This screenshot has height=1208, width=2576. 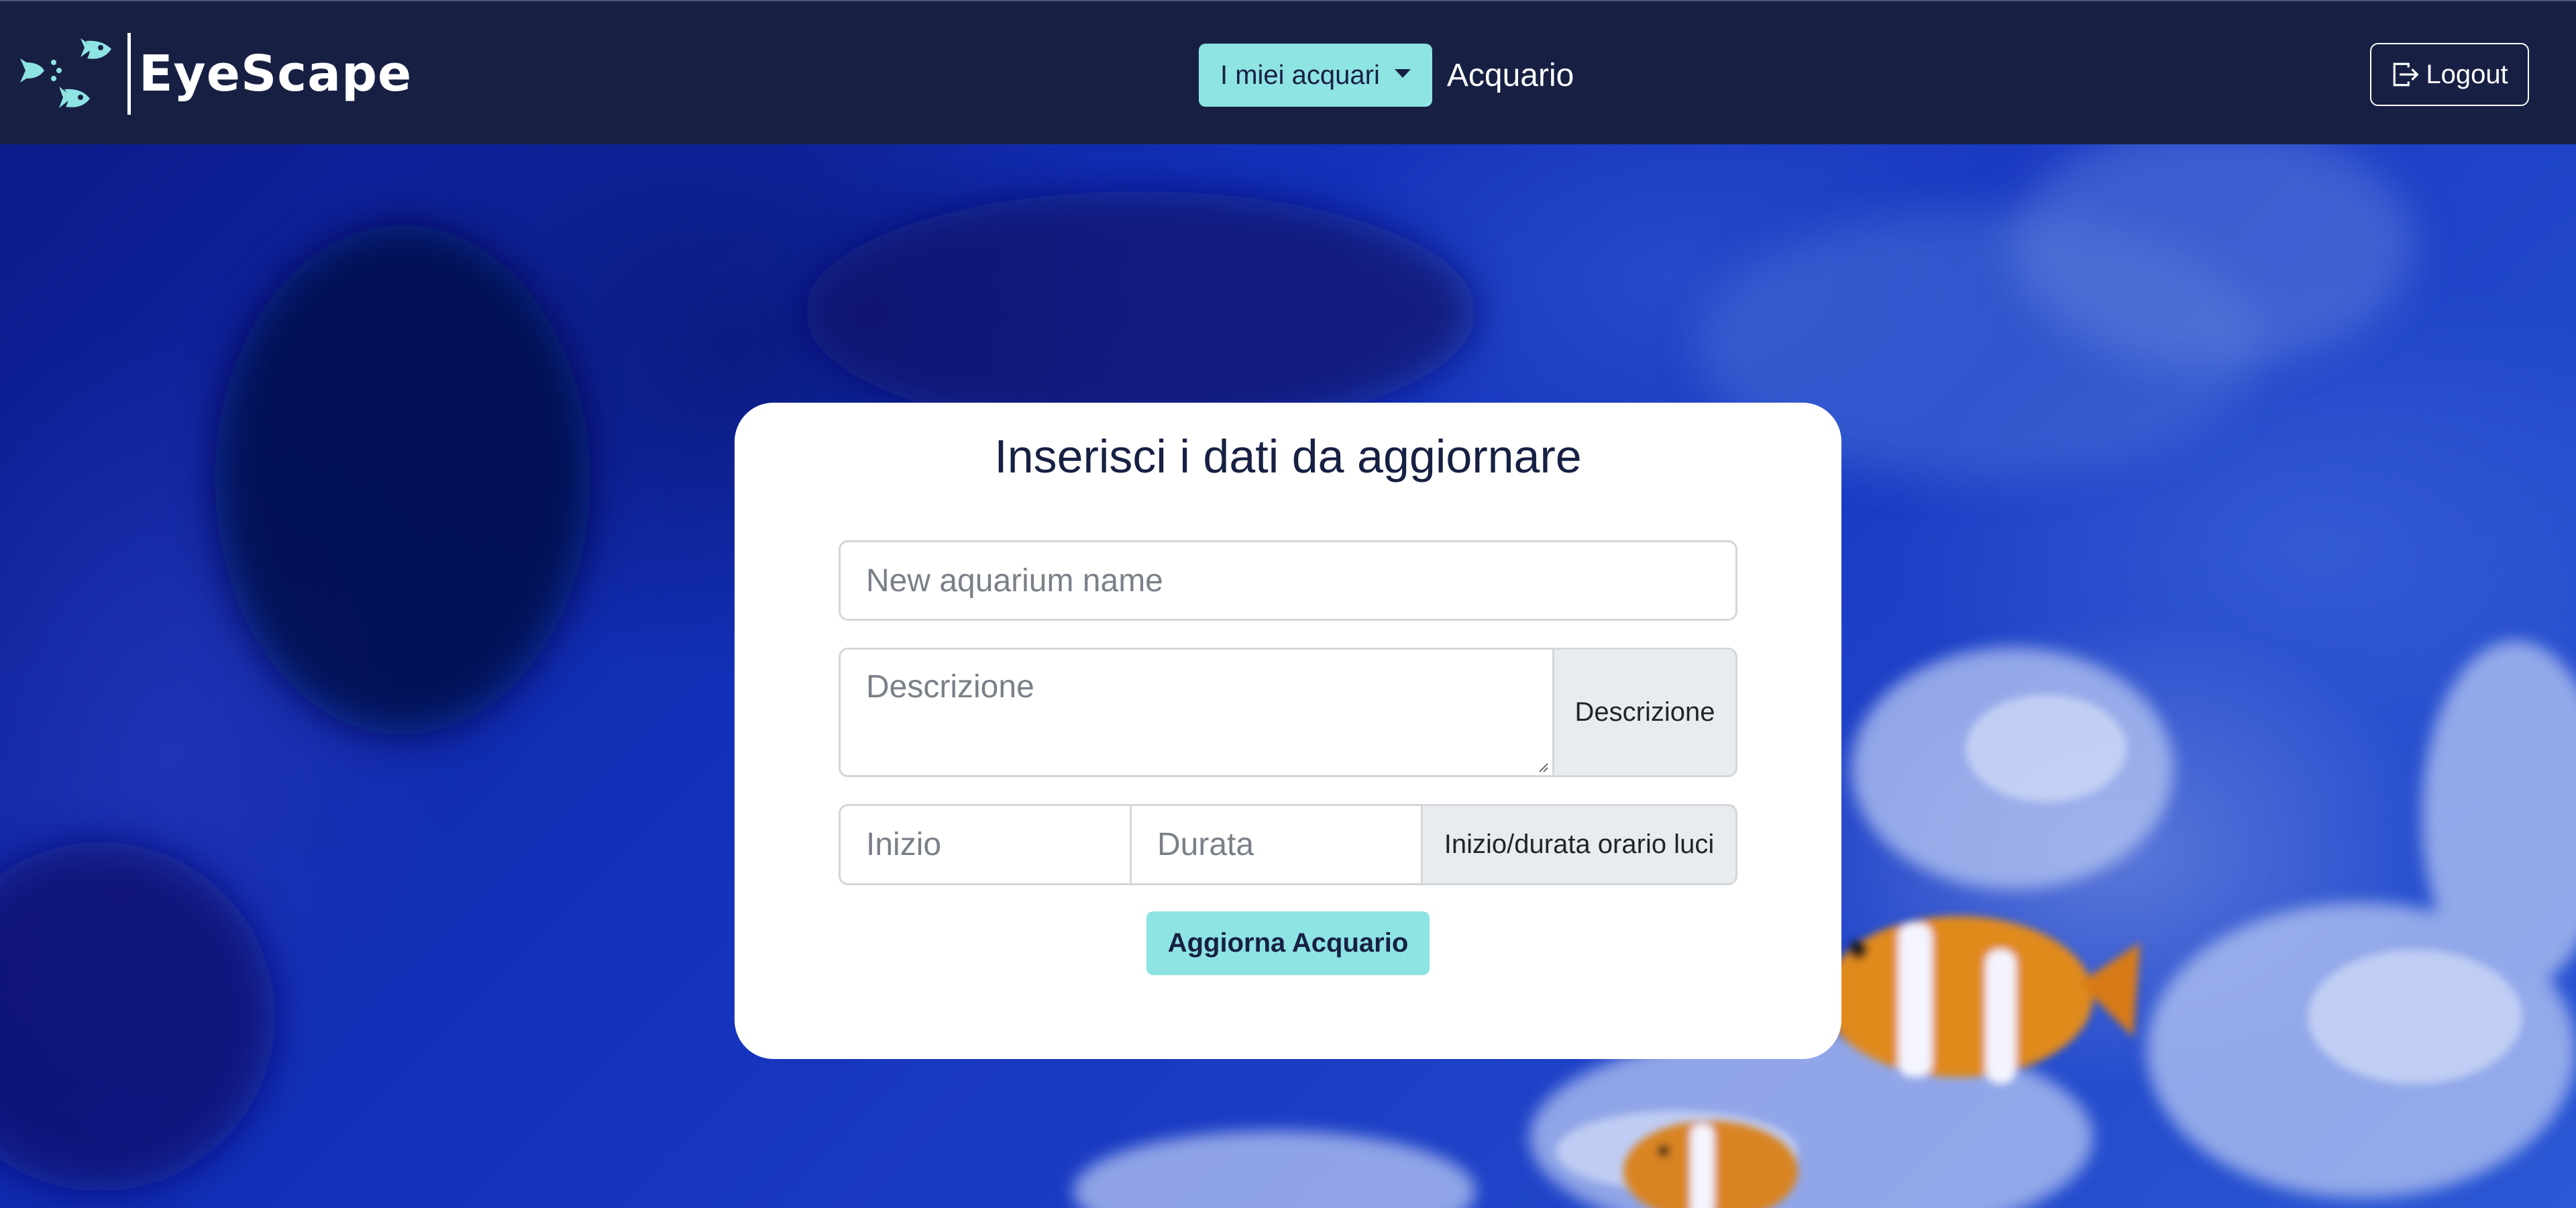 I want to click on brand-divider, so click(x=129, y=73).